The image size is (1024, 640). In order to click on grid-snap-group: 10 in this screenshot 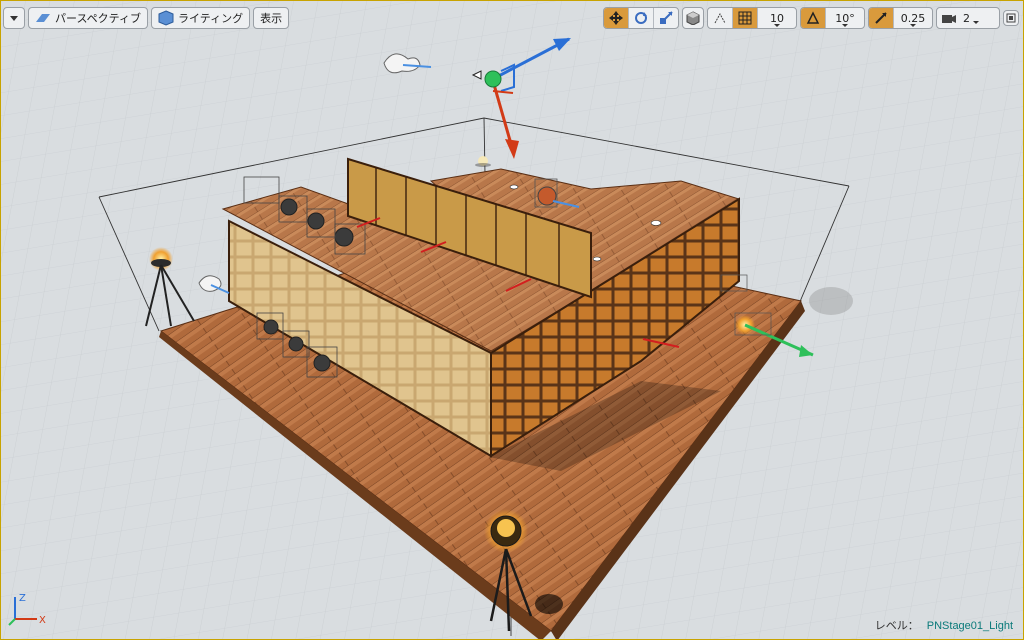, I will do `click(752, 18)`.